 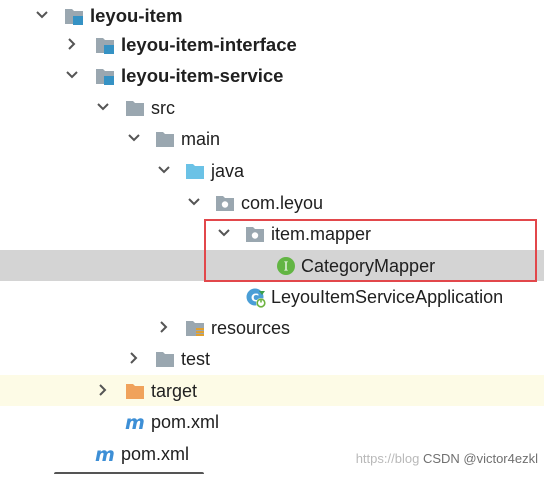 What do you see at coordinates (272, 107) in the screenshot?
I see `tree-node-src: src` at bounding box center [272, 107].